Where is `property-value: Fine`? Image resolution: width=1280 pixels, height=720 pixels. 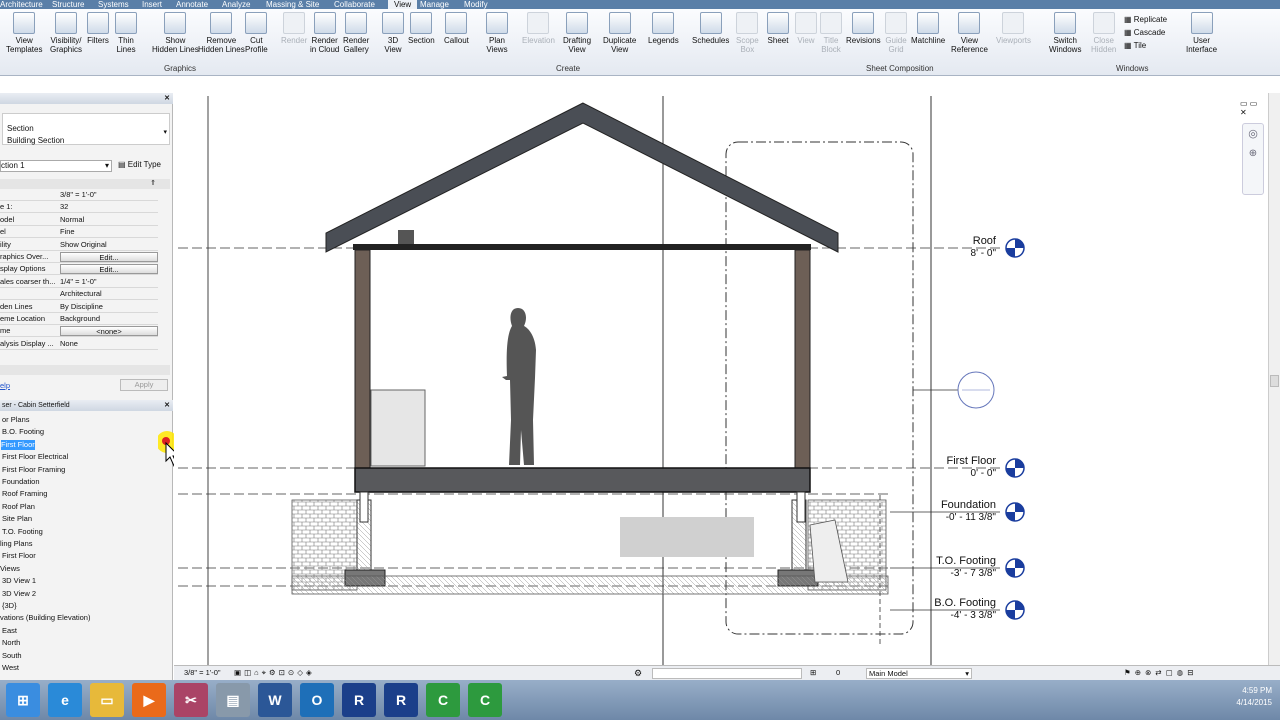
property-value: Fine is located at coordinates (109, 232).